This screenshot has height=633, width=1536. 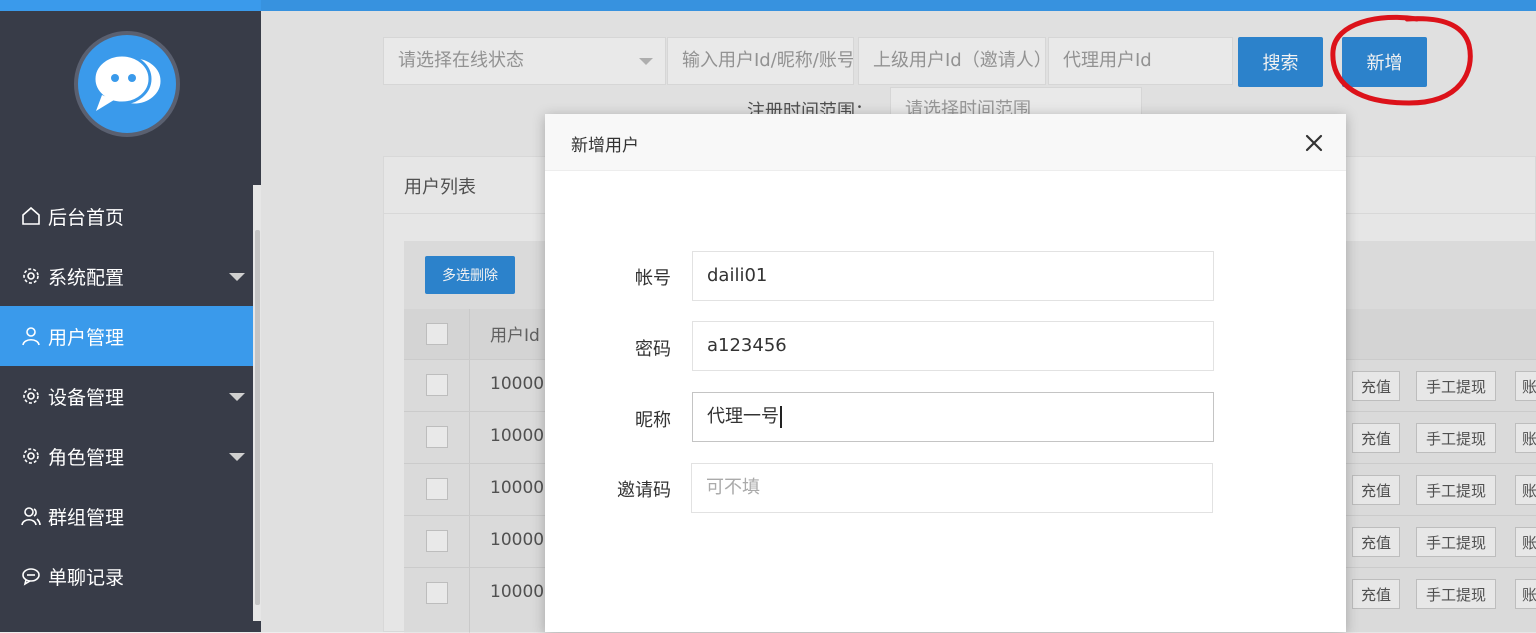 I want to click on chat-bubble-logo-icon, so click(x=128, y=82).